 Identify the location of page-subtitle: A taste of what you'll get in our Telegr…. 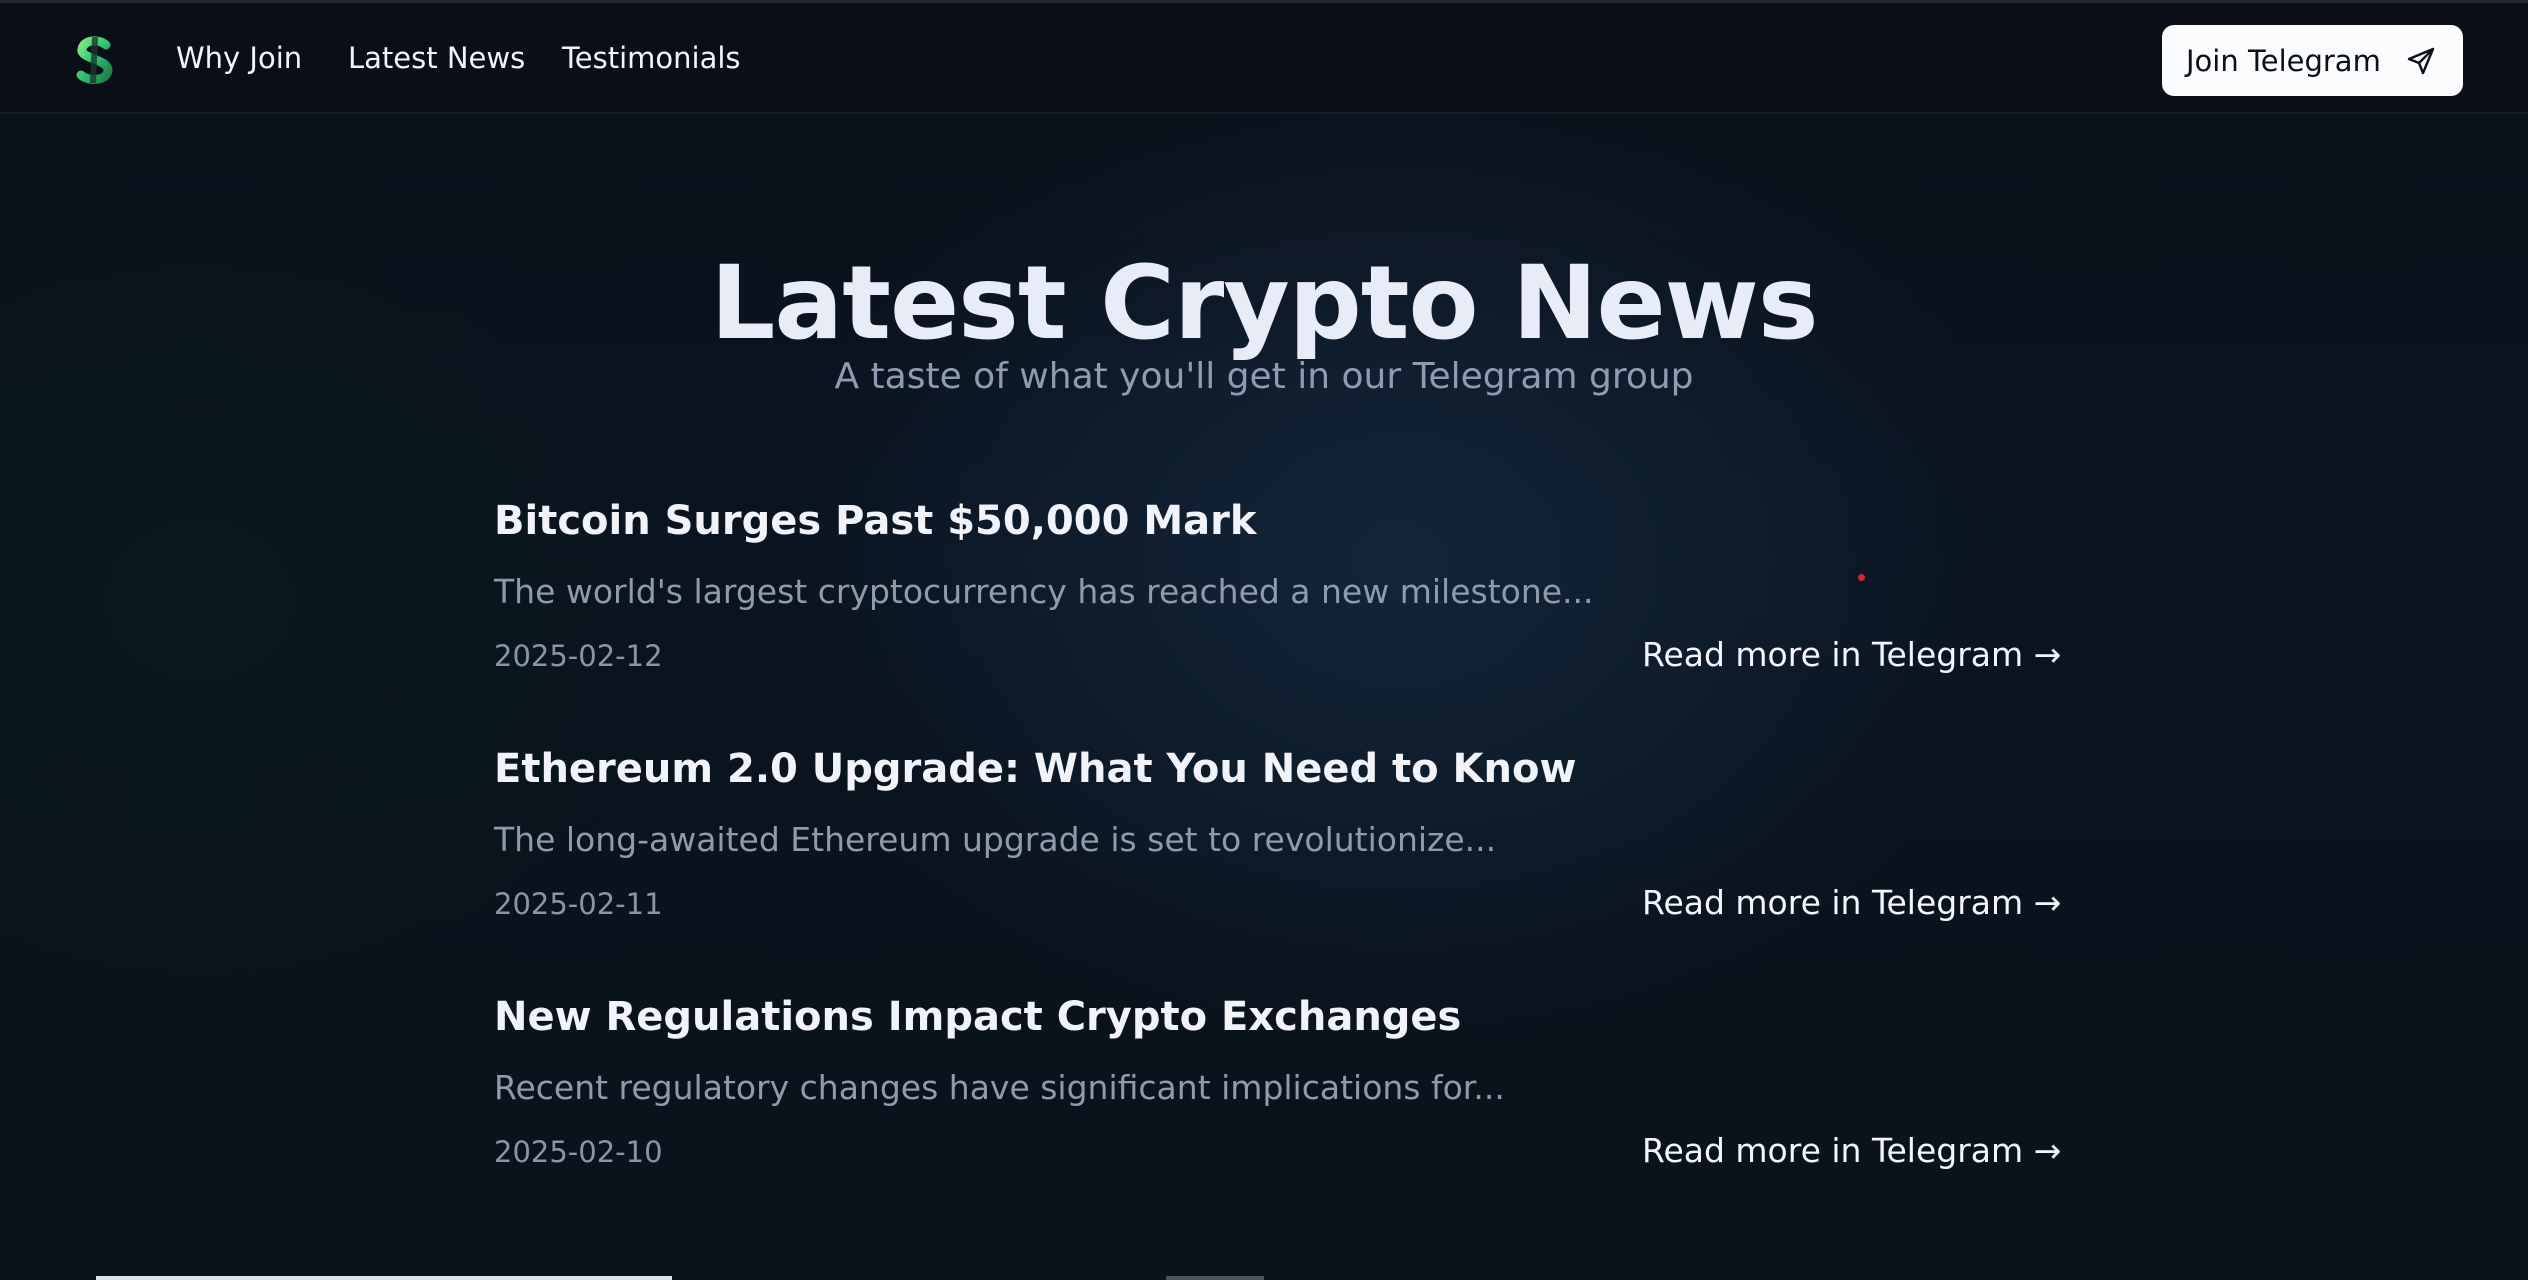
(1264, 376).